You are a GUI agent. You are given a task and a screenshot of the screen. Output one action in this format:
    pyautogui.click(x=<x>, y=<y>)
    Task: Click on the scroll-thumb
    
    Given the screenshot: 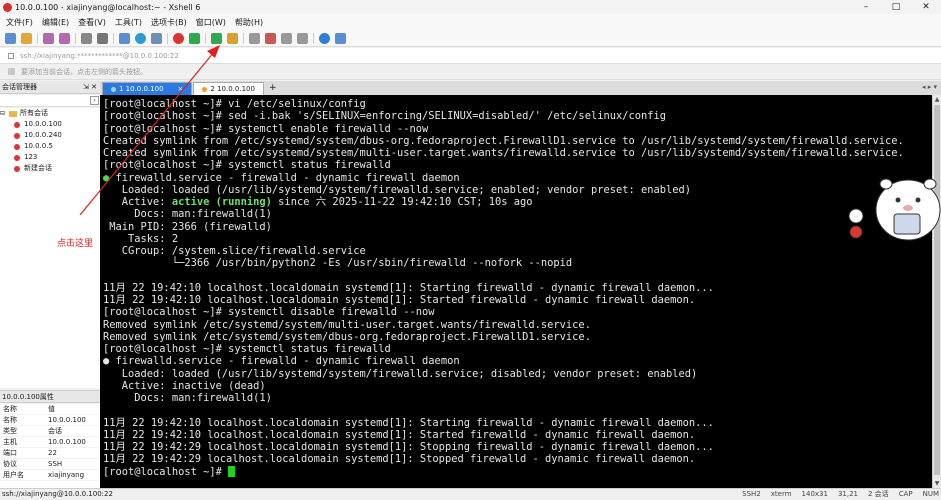 What is the action you would take?
    pyautogui.click(x=937, y=290)
    